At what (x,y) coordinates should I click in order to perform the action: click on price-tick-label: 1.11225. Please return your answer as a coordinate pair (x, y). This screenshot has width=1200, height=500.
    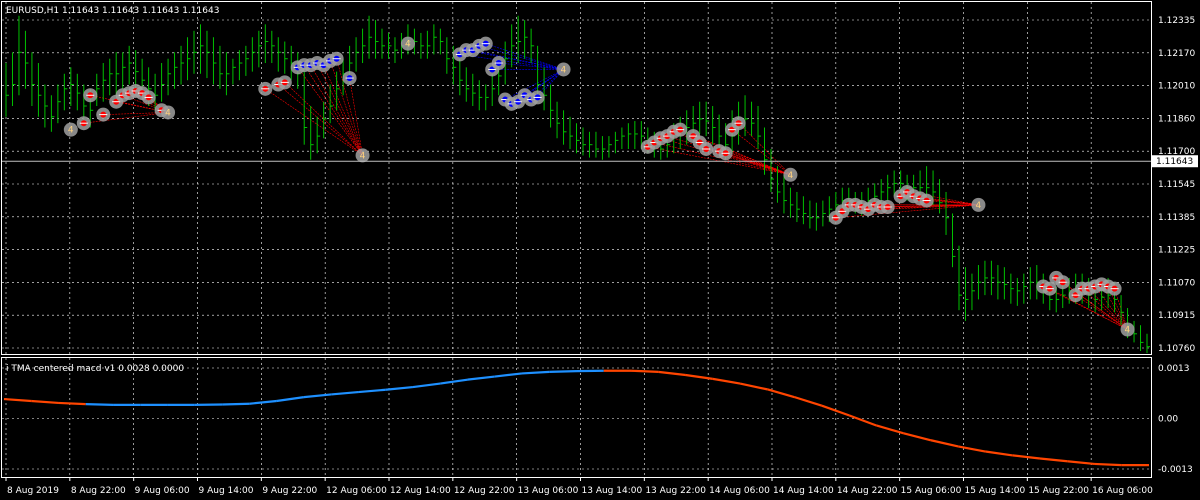
    Looking at the image, I should click on (1176, 251).